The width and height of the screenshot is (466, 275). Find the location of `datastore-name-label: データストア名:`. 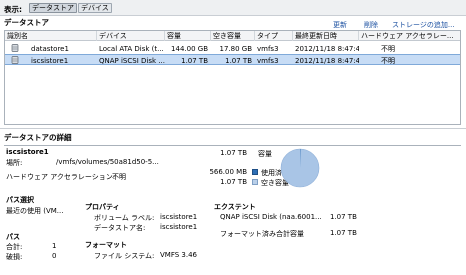

datastore-name-label: データストア名: is located at coordinates (120, 228).